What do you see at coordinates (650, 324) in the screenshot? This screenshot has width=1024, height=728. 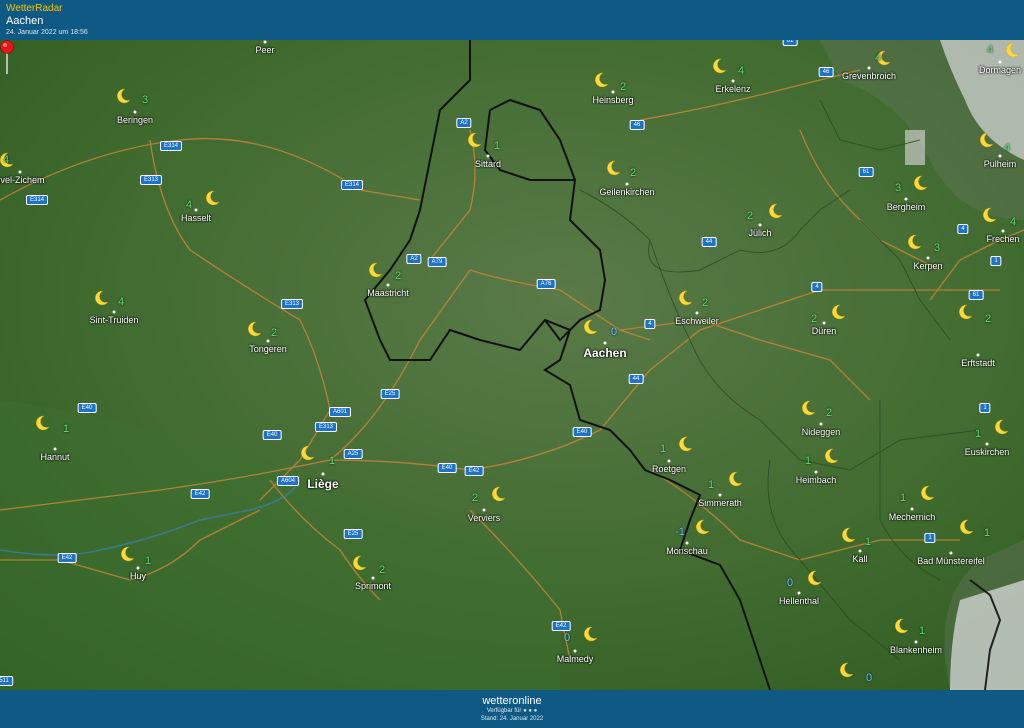 I see `road-badge: 4` at bounding box center [650, 324].